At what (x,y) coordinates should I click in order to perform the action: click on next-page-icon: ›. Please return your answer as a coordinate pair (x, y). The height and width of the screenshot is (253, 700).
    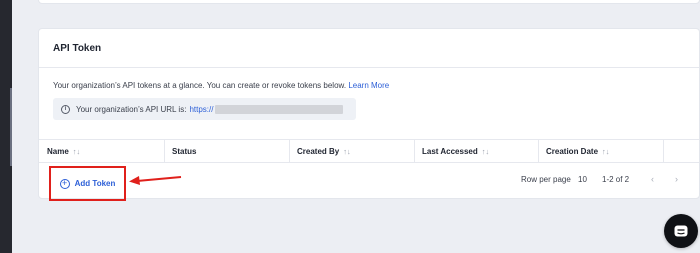
    Looking at the image, I should click on (676, 179).